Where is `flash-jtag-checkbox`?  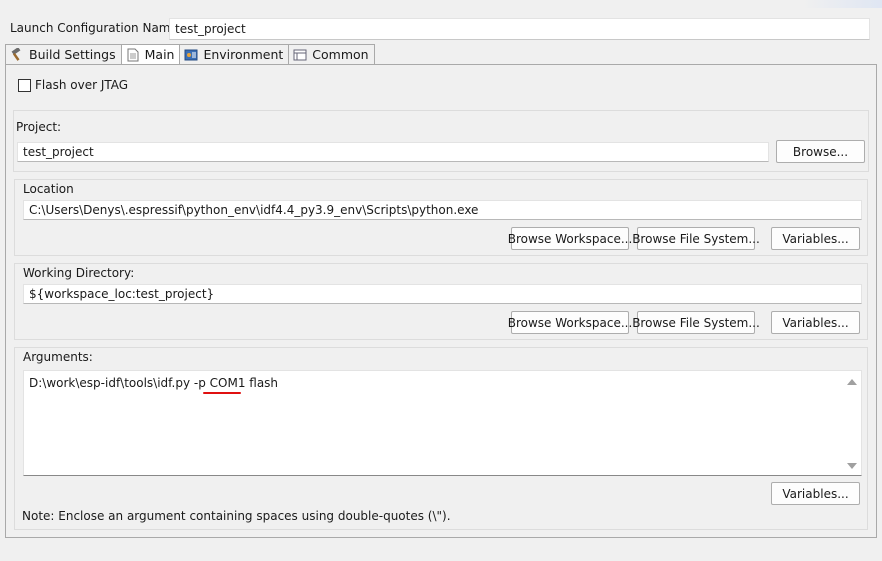 flash-jtag-checkbox is located at coordinates (24, 85).